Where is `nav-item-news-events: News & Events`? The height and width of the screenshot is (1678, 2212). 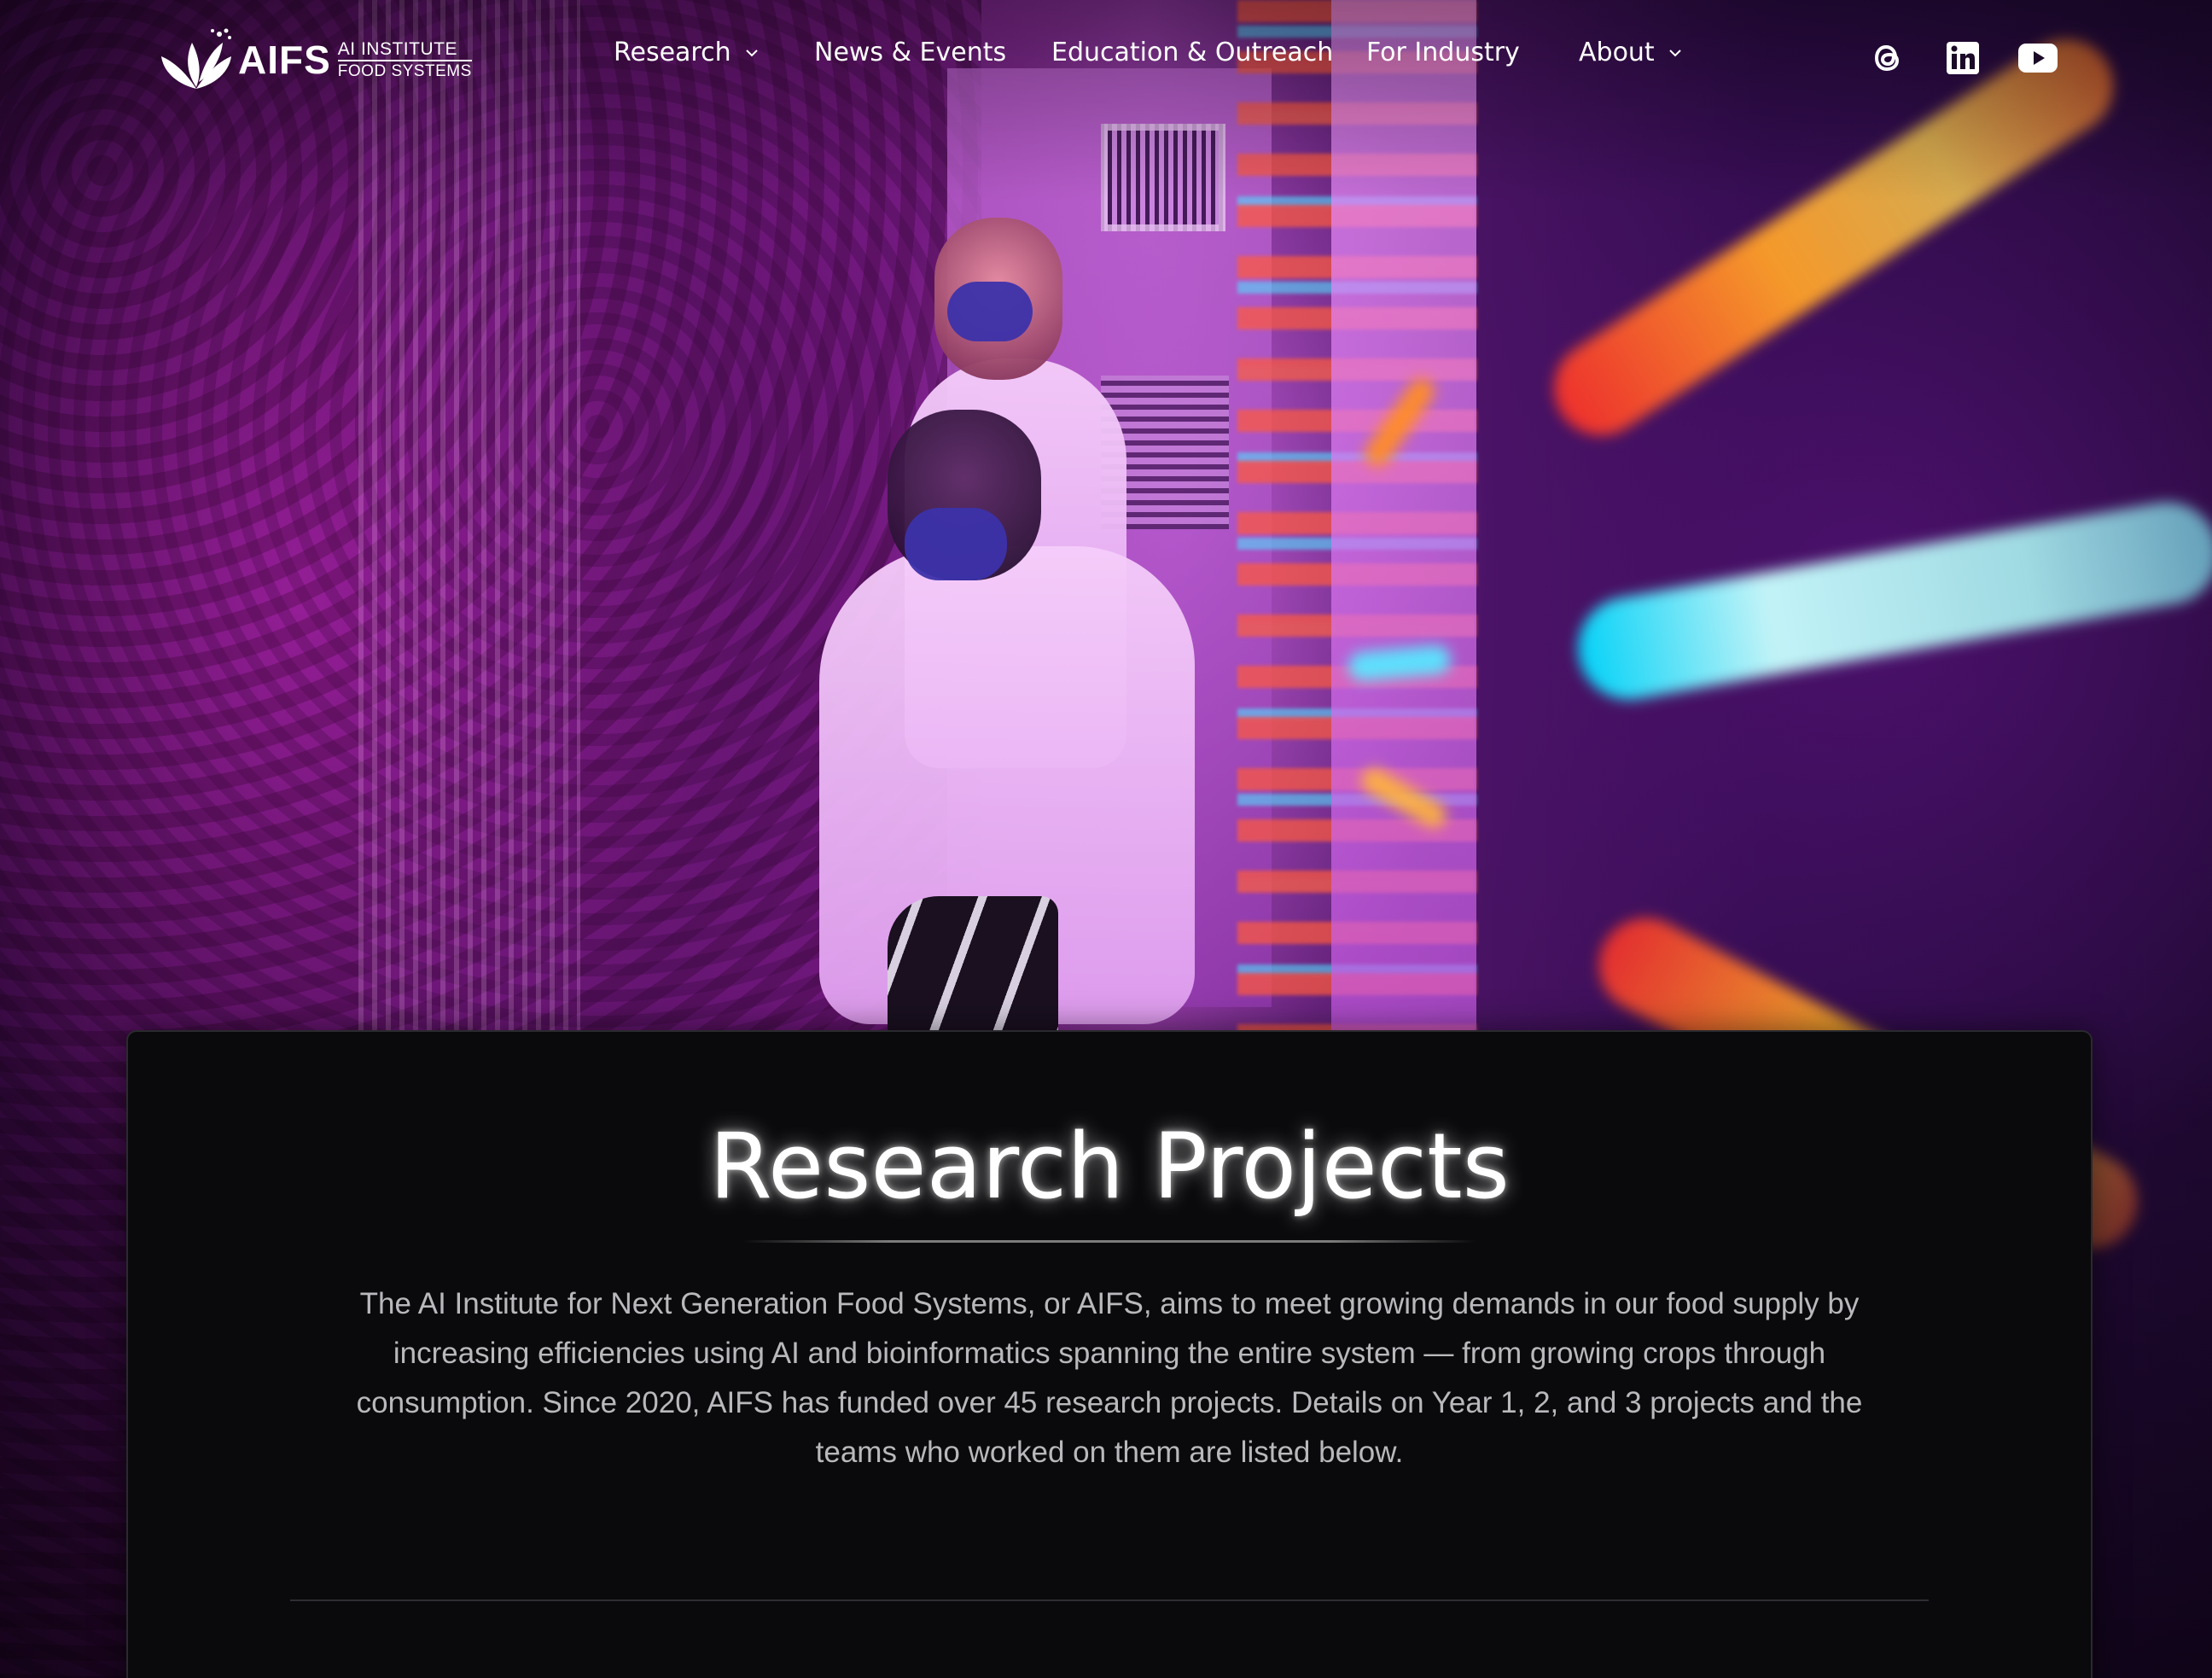 nav-item-news-events: News & Events is located at coordinates (910, 53).